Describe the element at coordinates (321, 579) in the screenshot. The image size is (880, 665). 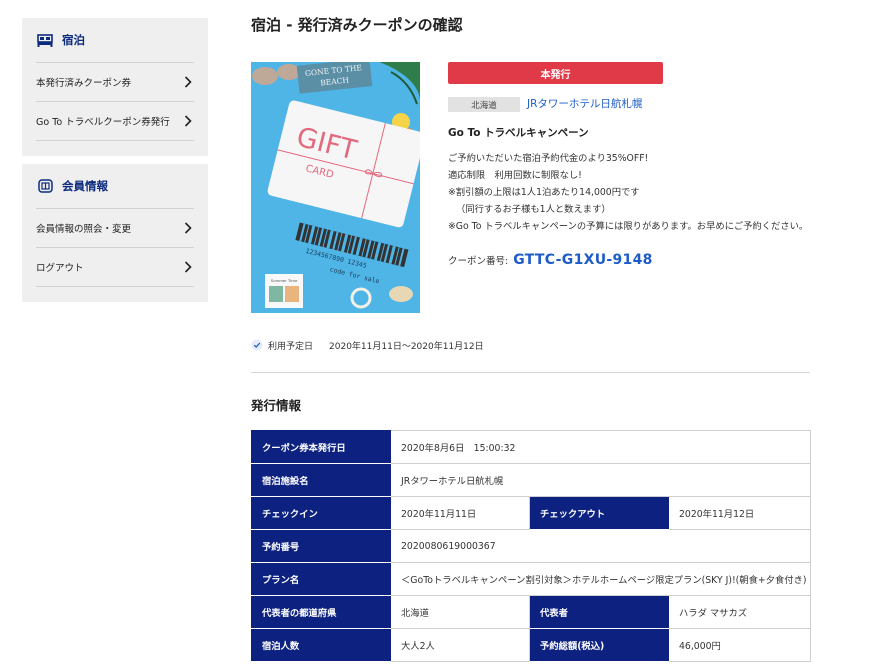
I see `row-label: プラン名` at that location.